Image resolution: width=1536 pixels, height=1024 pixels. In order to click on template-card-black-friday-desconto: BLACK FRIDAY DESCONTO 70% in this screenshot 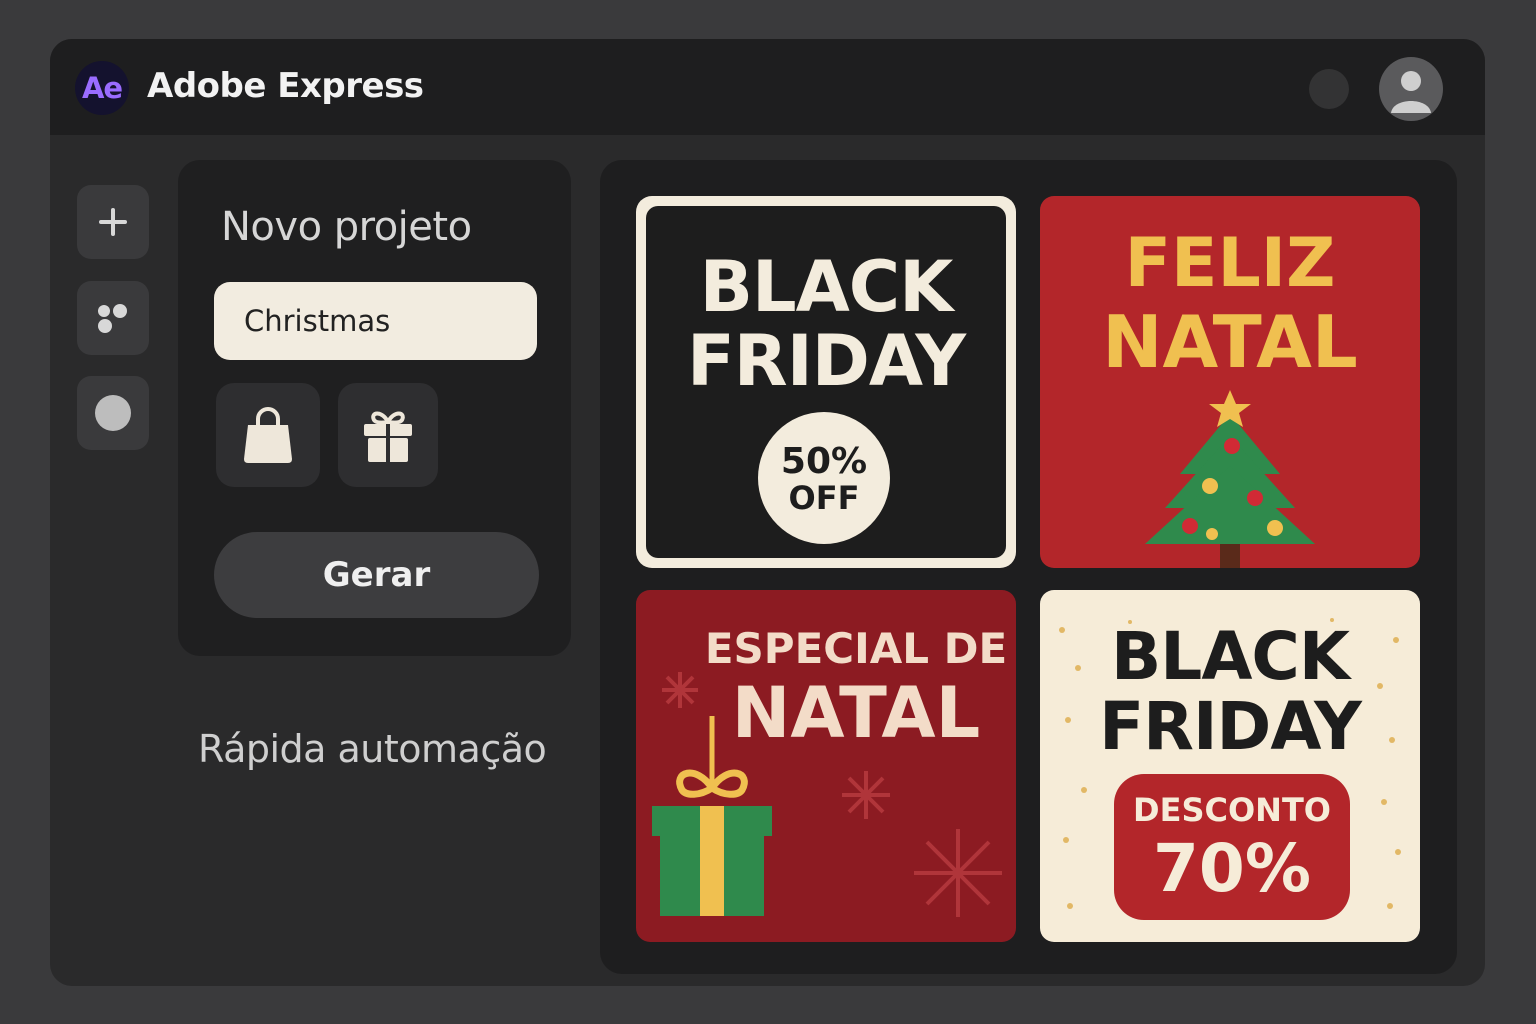, I will do `click(1230, 766)`.